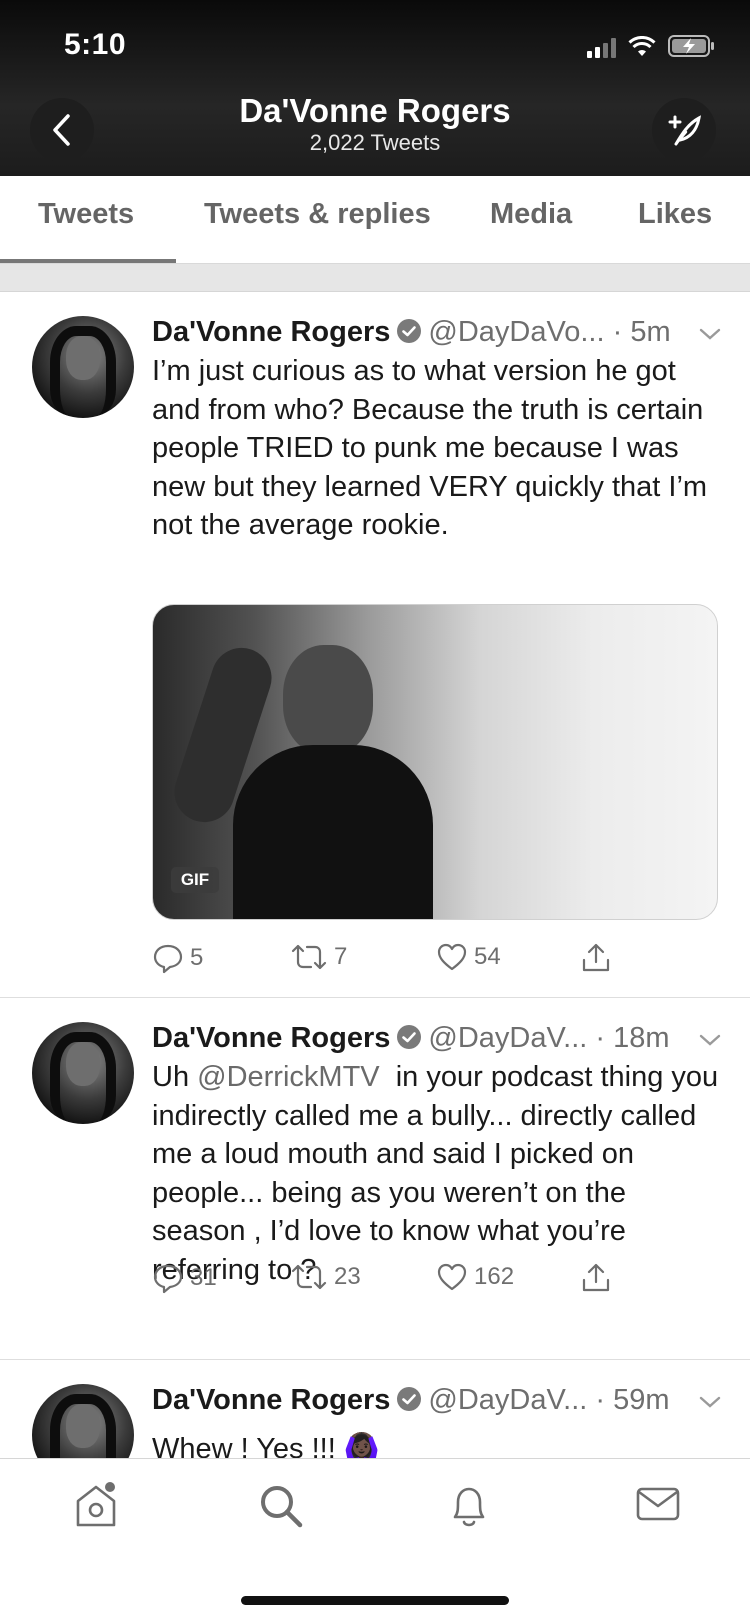 The height and width of the screenshot is (1624, 750). What do you see at coordinates (494, 1276) in the screenshot?
I see `like-count: 162` at bounding box center [494, 1276].